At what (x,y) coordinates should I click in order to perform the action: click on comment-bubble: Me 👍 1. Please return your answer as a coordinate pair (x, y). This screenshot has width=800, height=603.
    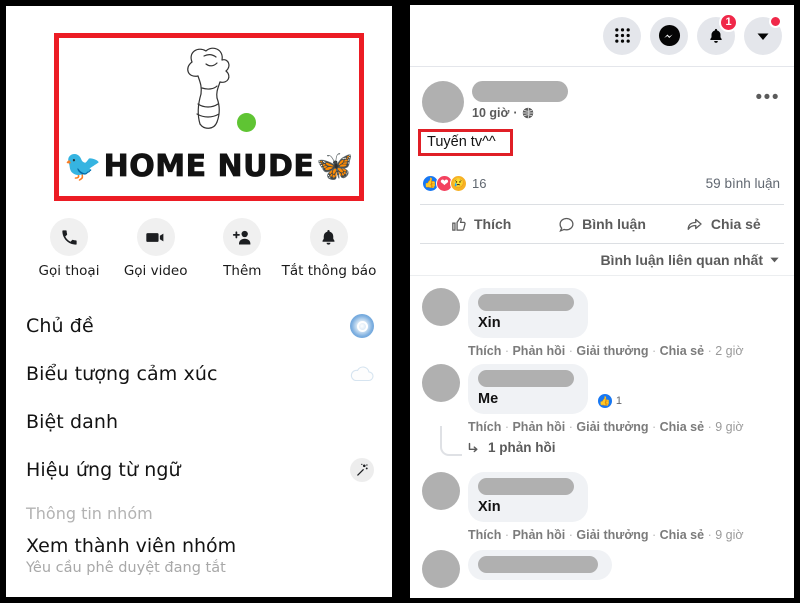
    Looking at the image, I should click on (545, 389).